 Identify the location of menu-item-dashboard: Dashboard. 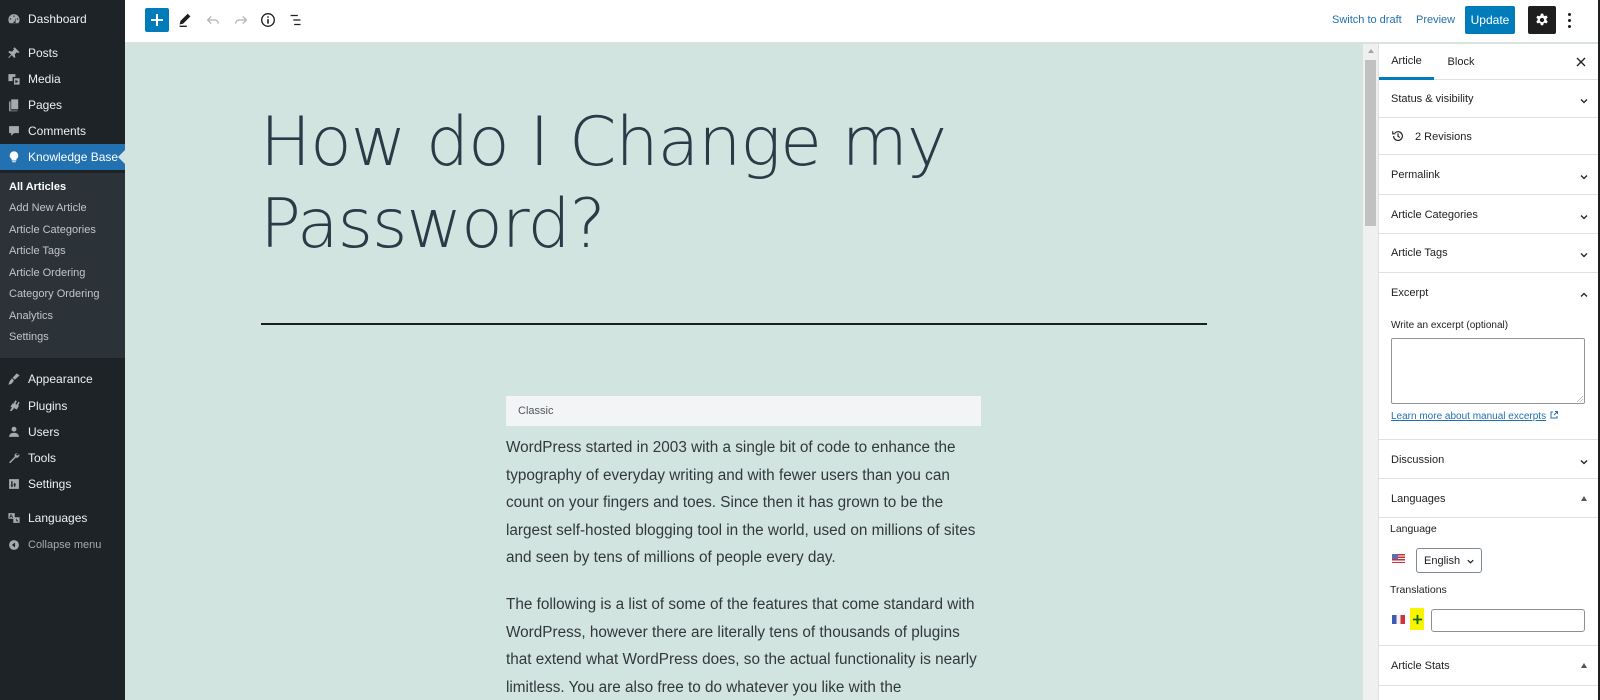
(62, 19).